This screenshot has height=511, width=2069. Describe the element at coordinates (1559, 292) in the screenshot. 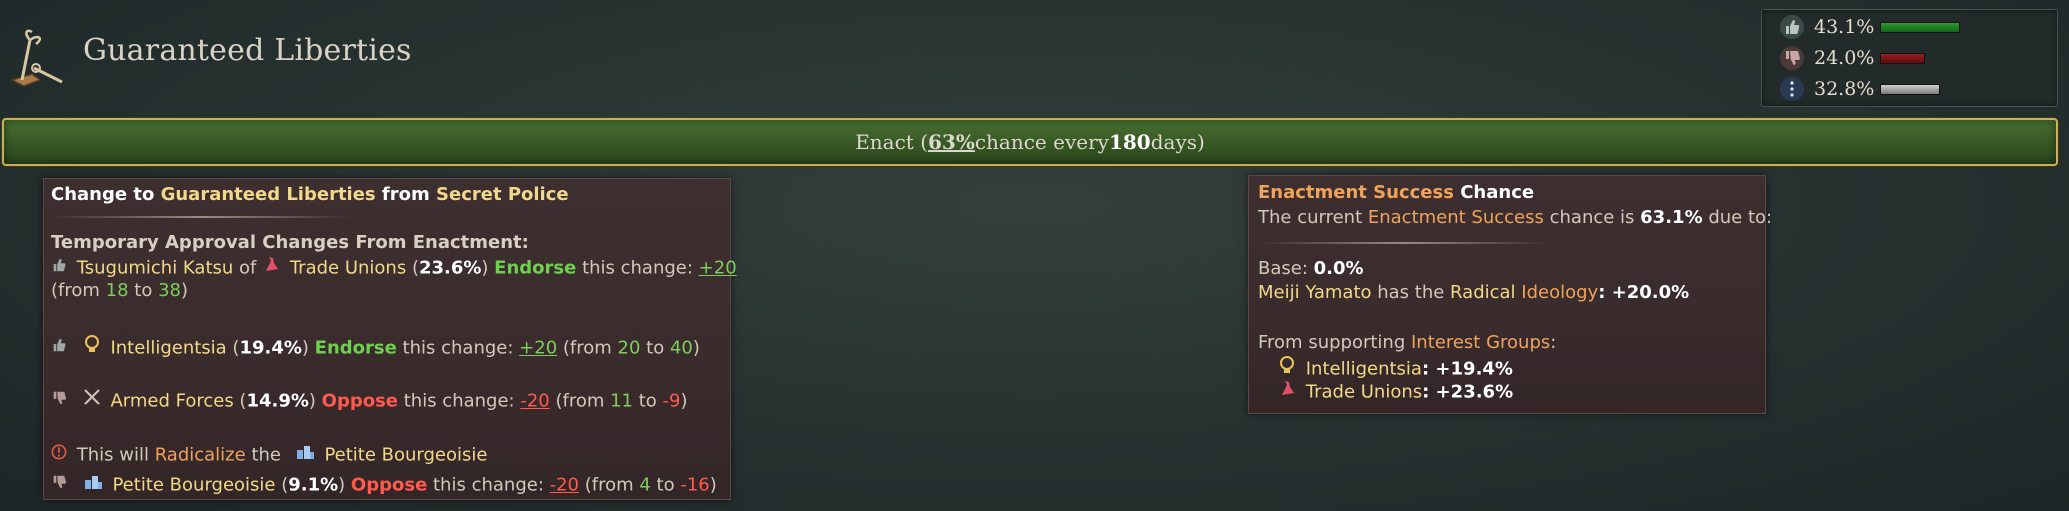

I see `ideology-term: Ideology` at that location.